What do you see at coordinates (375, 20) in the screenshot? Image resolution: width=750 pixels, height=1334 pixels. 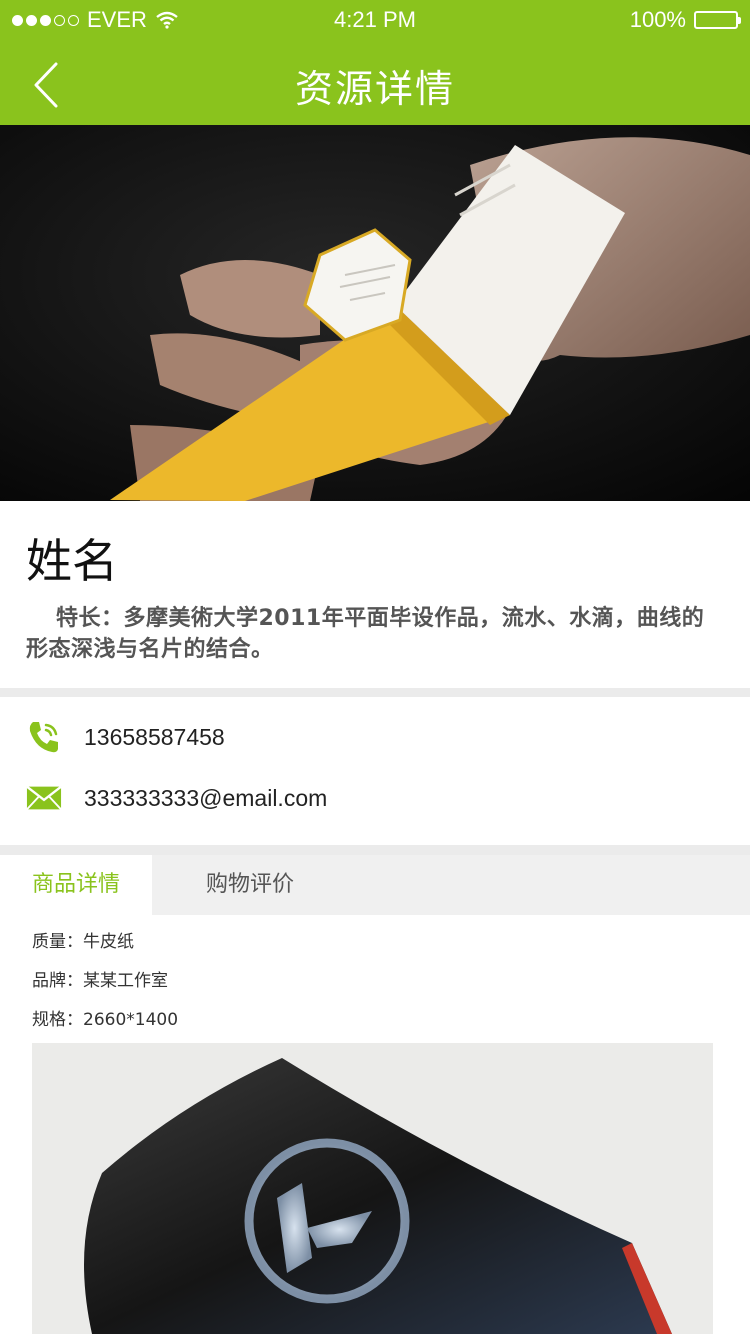 I see `status-bar: EVER 4:21 PM 100%` at bounding box center [375, 20].